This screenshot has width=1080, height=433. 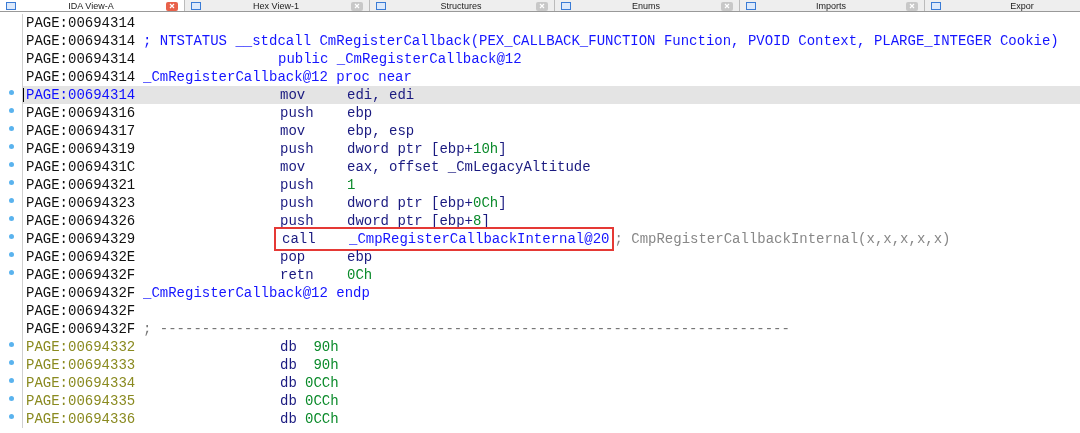 I want to click on code-line: PAGE:00694317 mov ebp, esp, so click(x=540, y=131).